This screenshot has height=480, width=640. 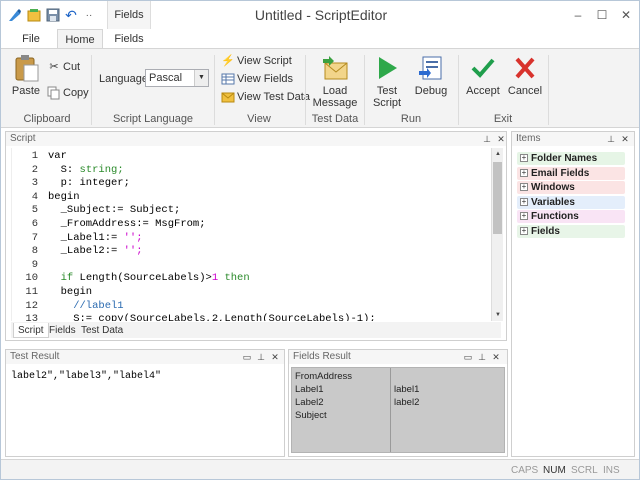 I want to click on caps-indicator: CAPS, so click(x=525, y=470).